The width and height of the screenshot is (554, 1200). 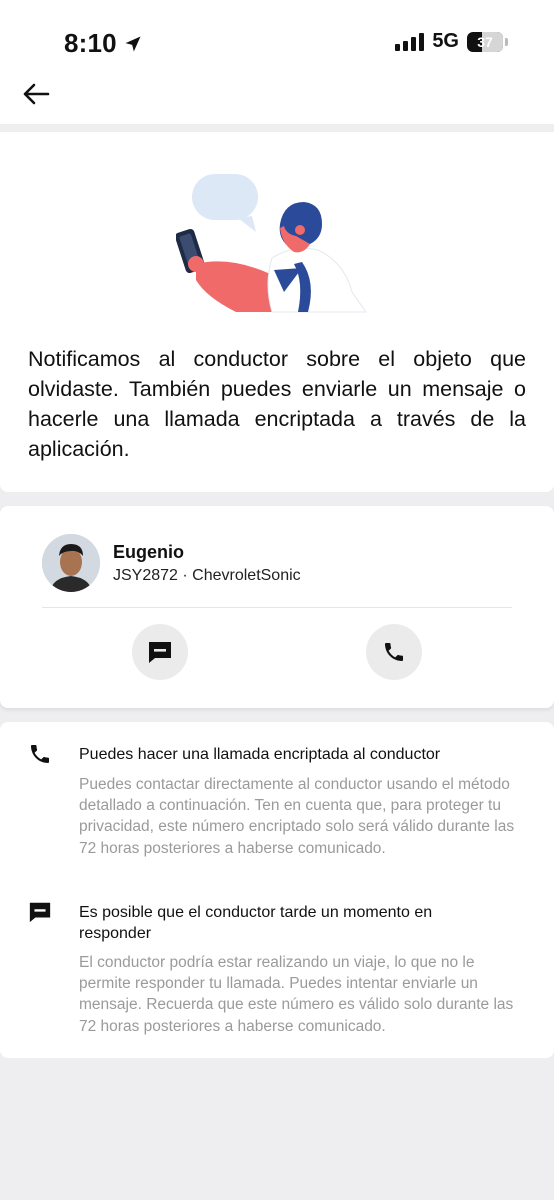 I want to click on status-time: 8:10, so click(x=103, y=43).